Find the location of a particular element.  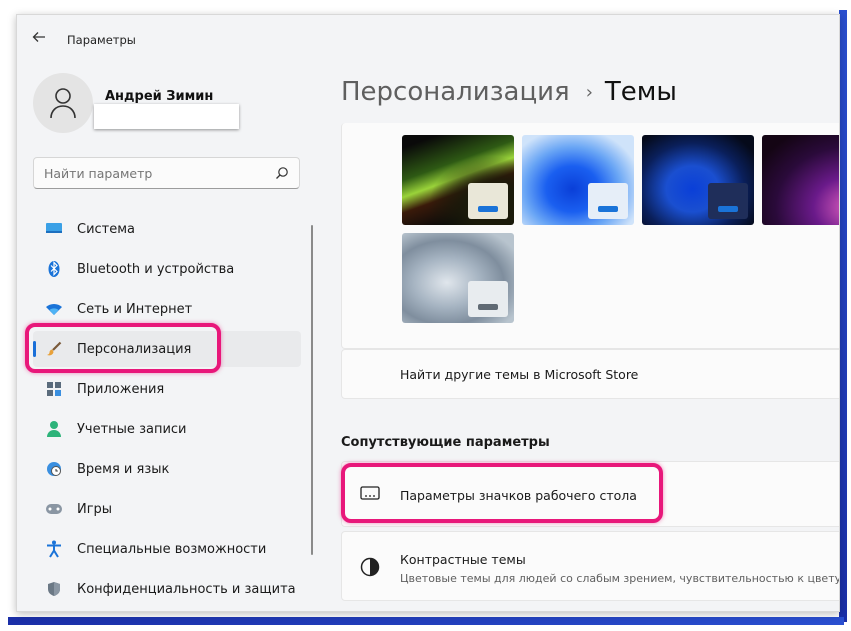

sidebar-item-accessibility: Специальные возможности is located at coordinates (167, 549).